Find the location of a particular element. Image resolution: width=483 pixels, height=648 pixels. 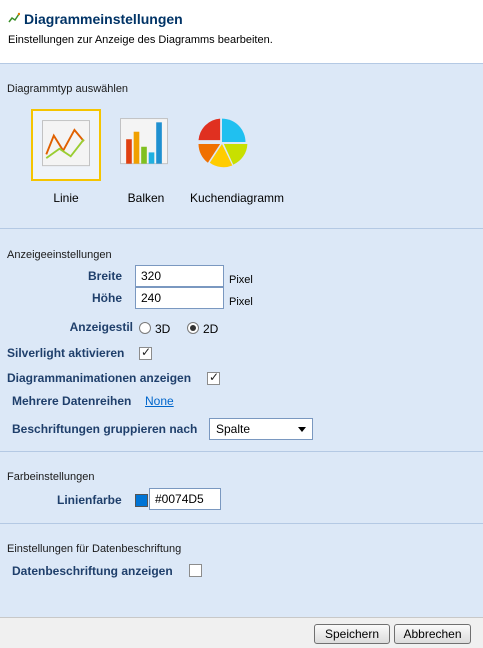

group-labels-label: Beschriftungen gruppieren nach is located at coordinates (105, 429).